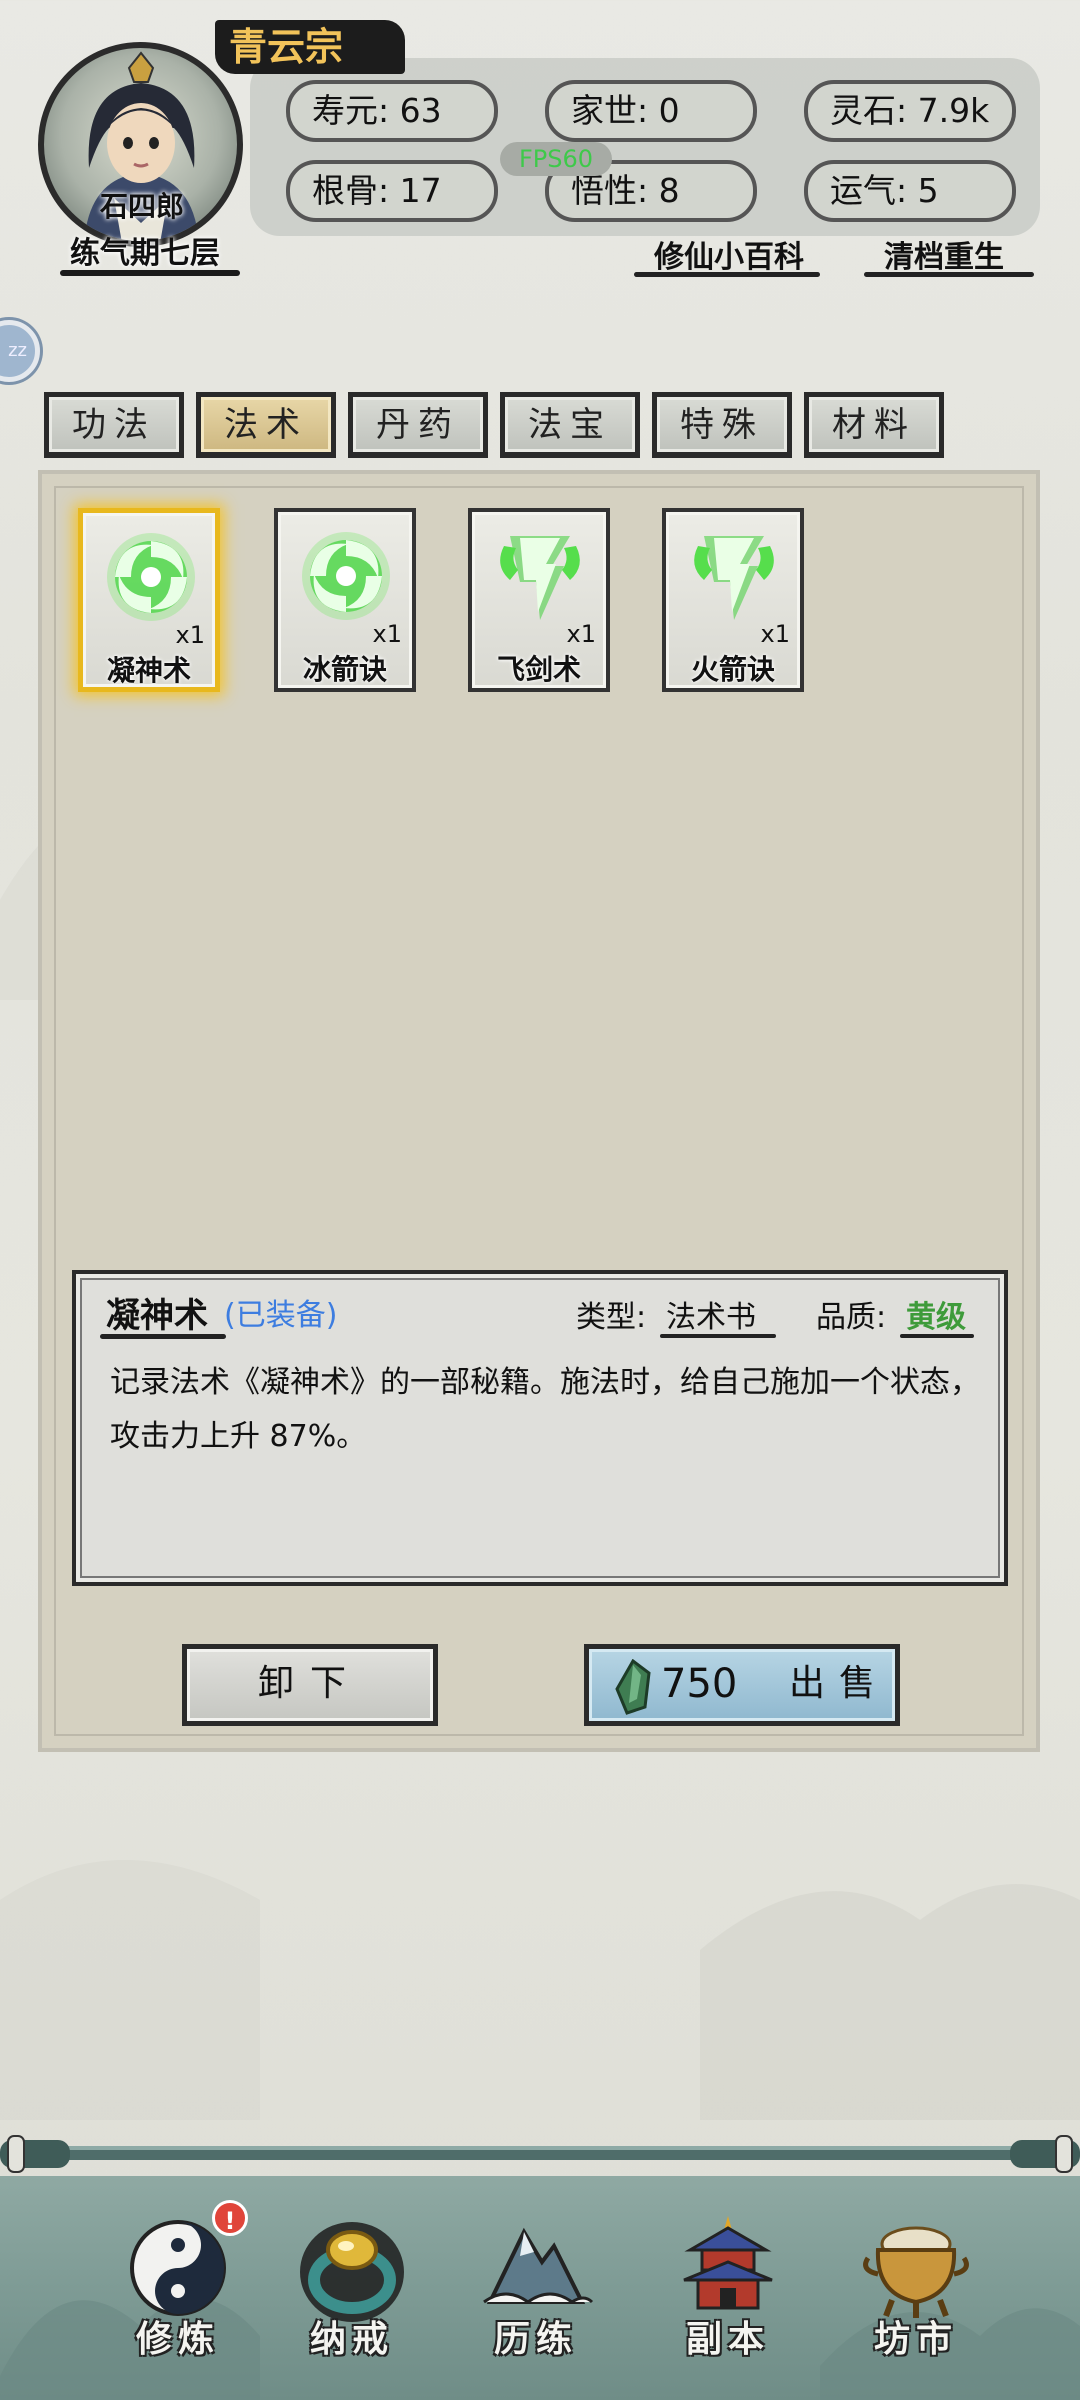 The image size is (1080, 2400). Describe the element at coordinates (944, 254) in the screenshot. I see `reset-link: 清档重生` at that location.